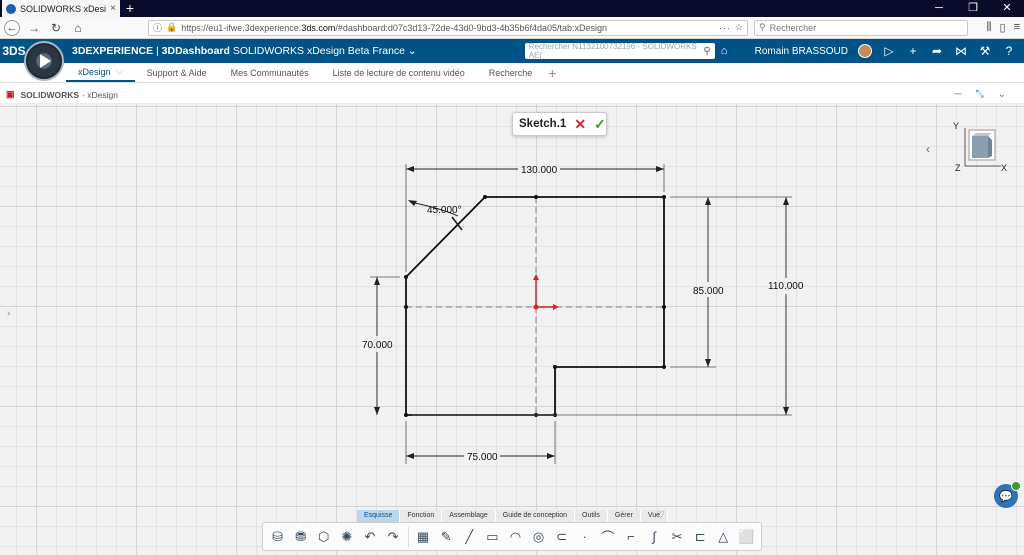 The height and width of the screenshot is (555, 1024). What do you see at coordinates (561, 537) in the screenshot?
I see `slot-icon: ⊂` at bounding box center [561, 537].